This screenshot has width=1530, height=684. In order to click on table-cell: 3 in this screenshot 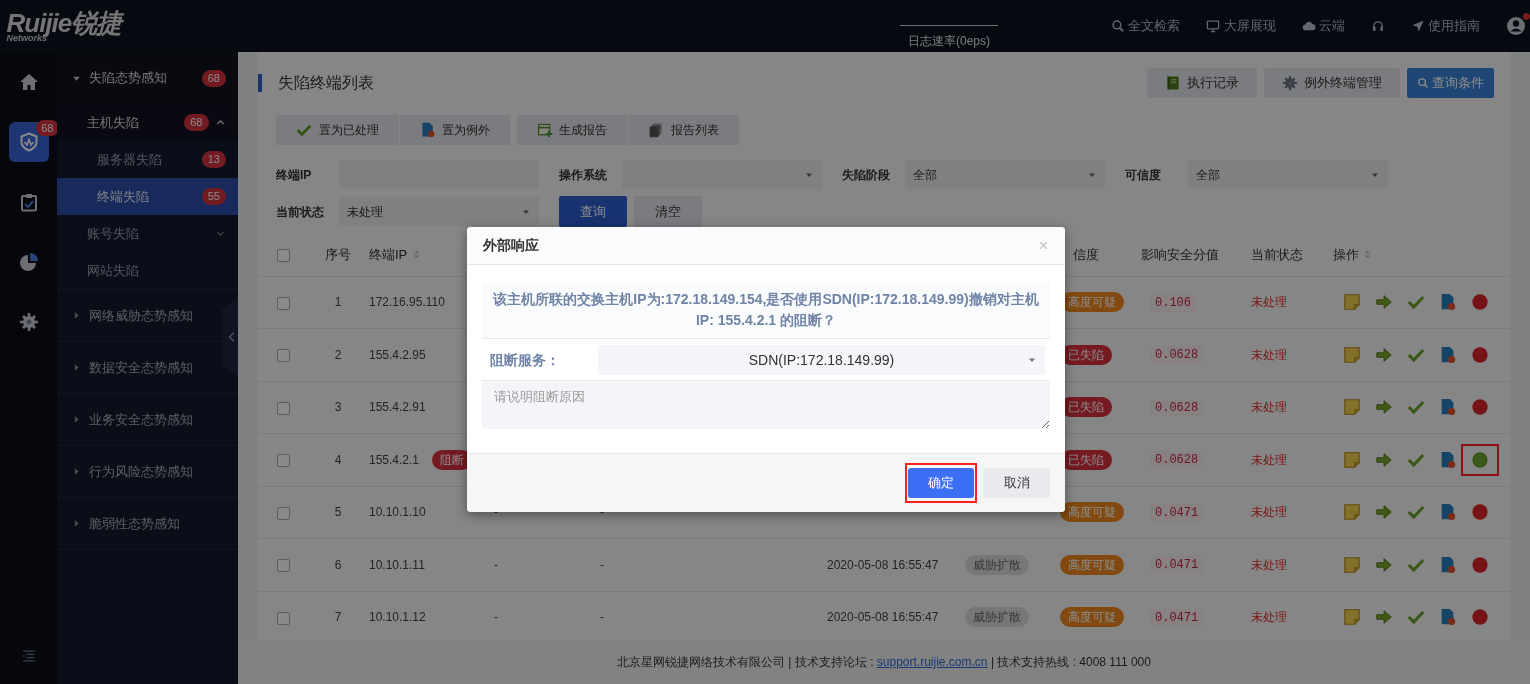, I will do `click(338, 407)`.